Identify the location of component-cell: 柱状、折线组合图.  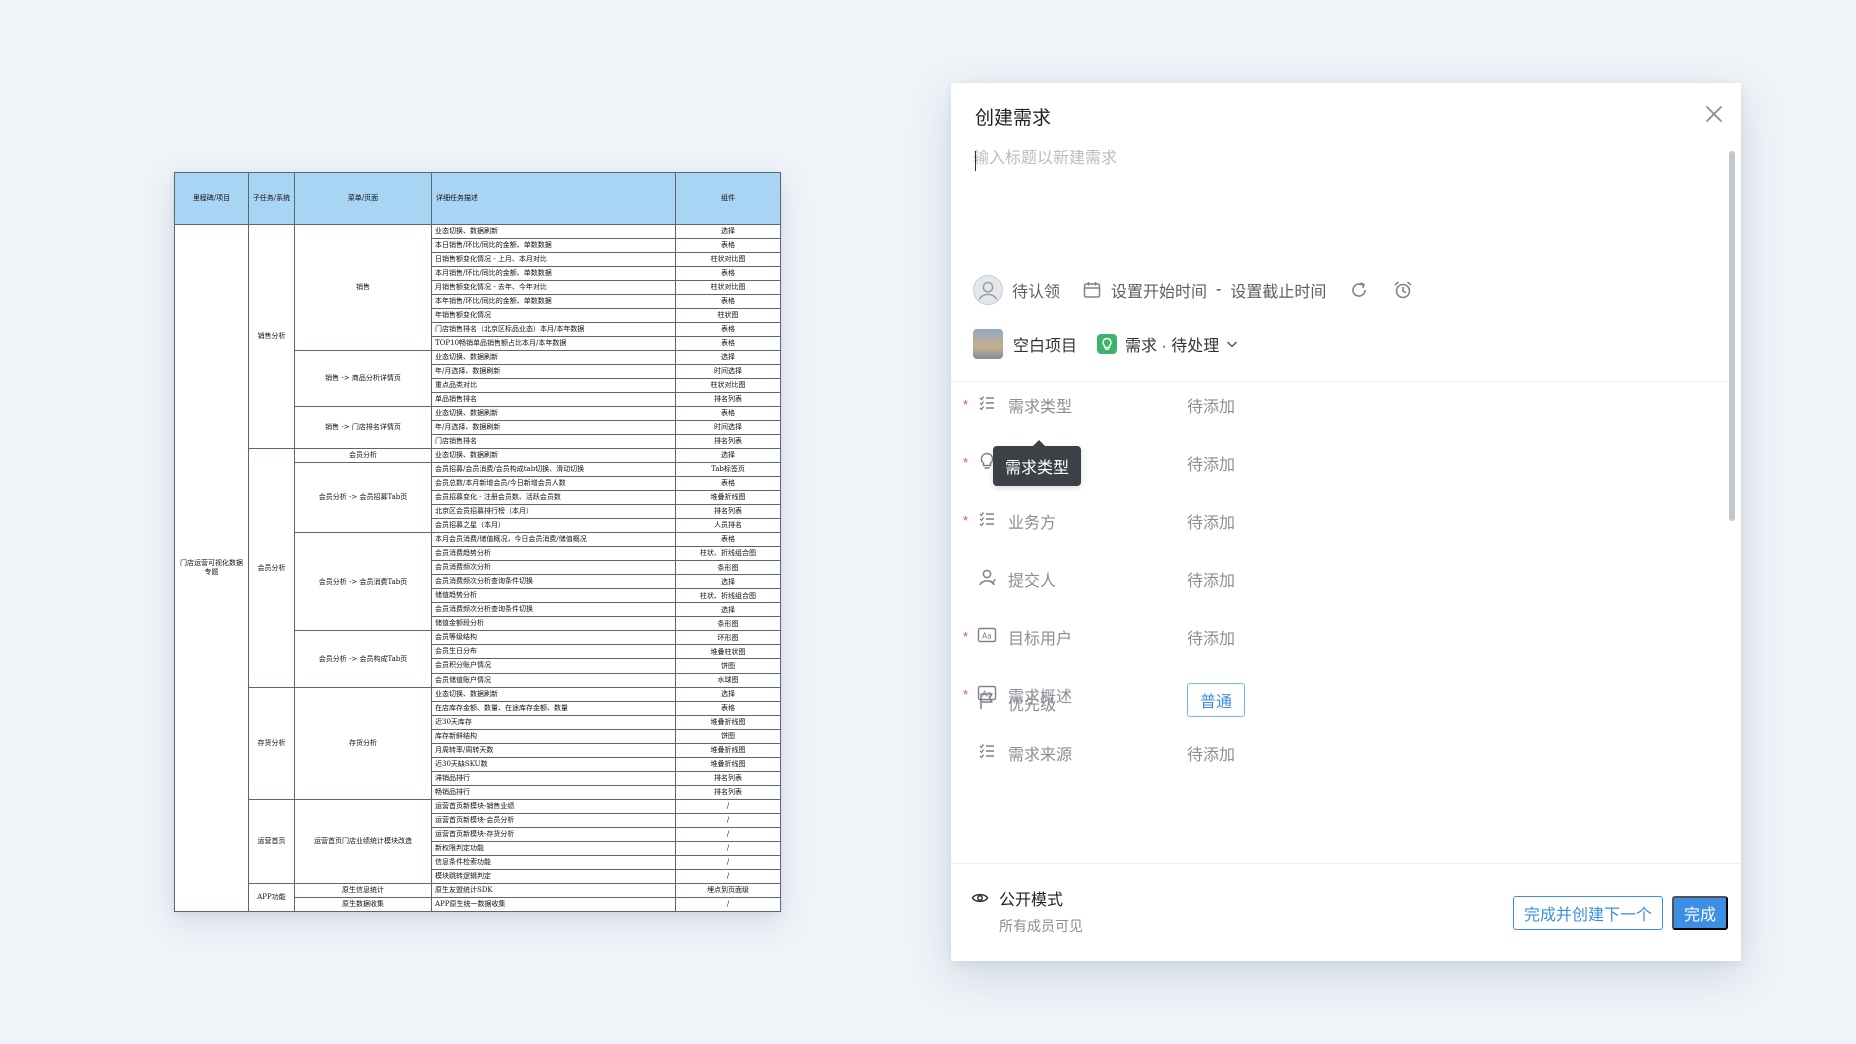
(728, 596).